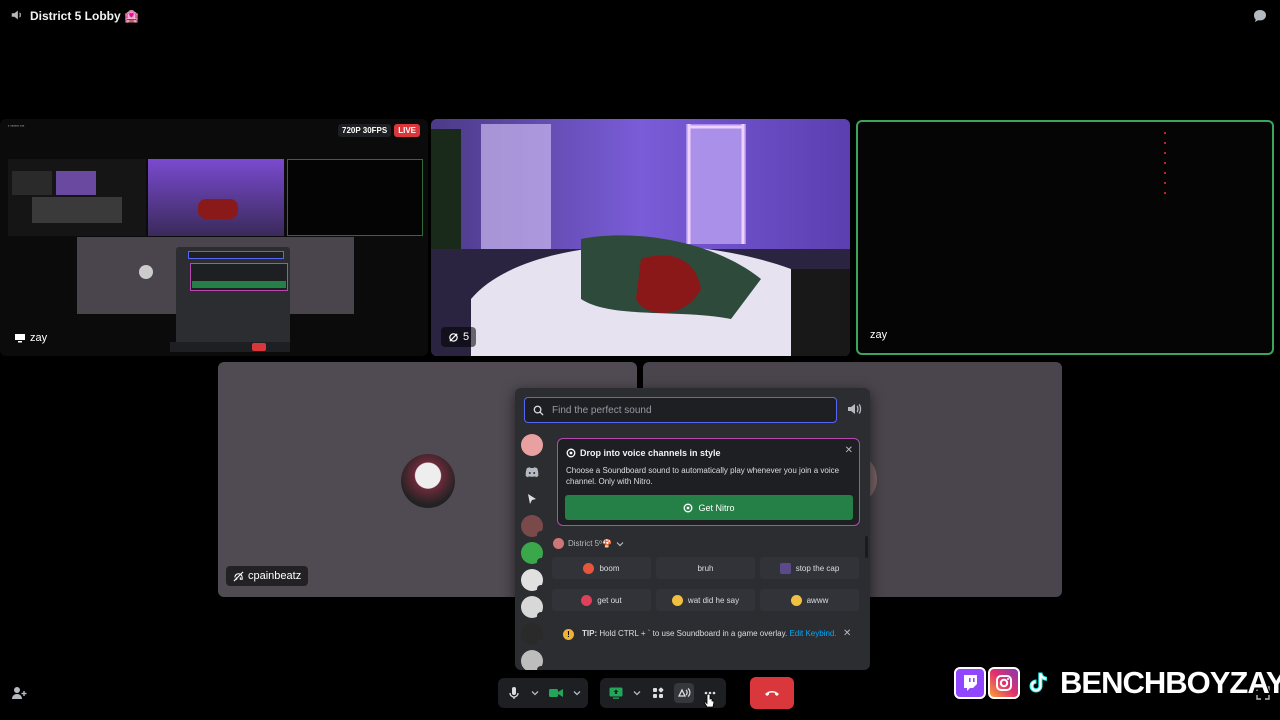  What do you see at coordinates (1038, 683) in the screenshot?
I see `tiktok-logo-icon` at bounding box center [1038, 683].